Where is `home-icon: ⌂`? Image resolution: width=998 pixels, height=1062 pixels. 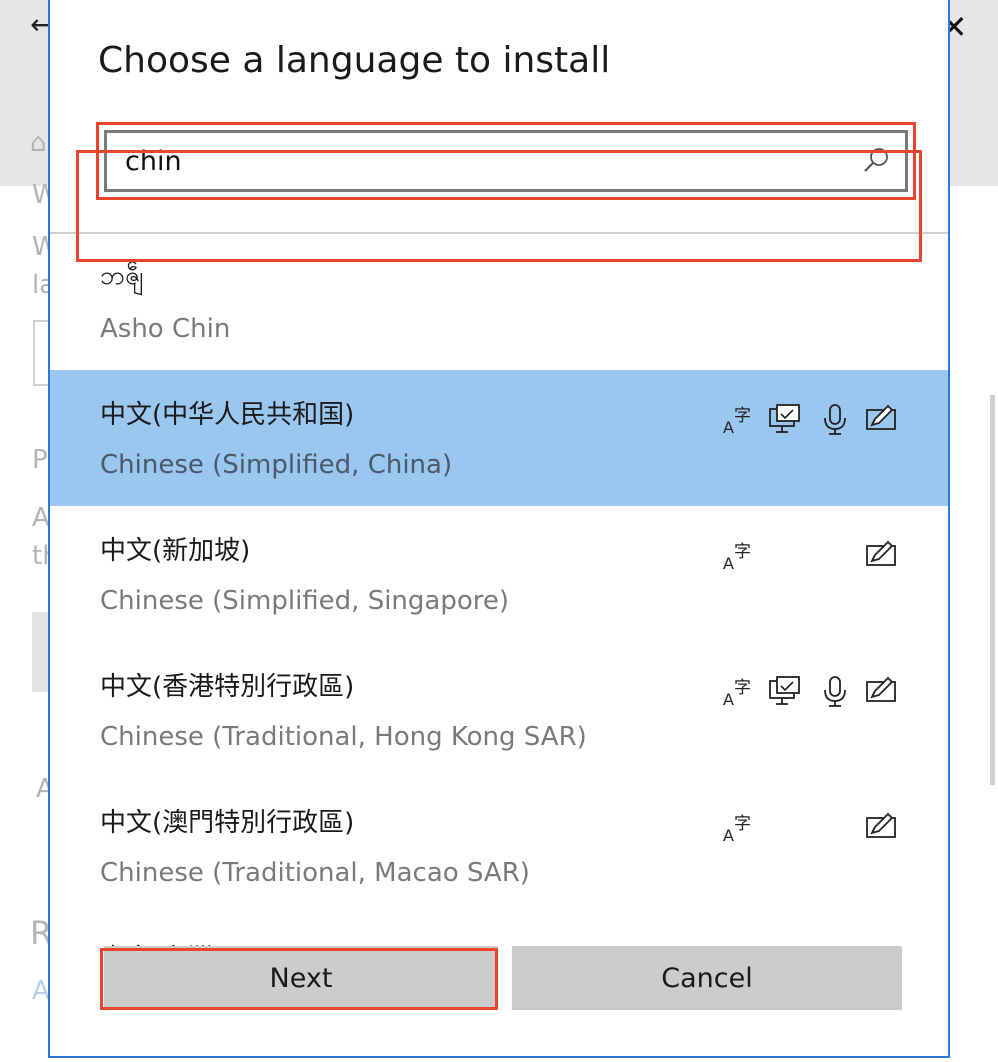 home-icon: ⌂ is located at coordinates (38, 143).